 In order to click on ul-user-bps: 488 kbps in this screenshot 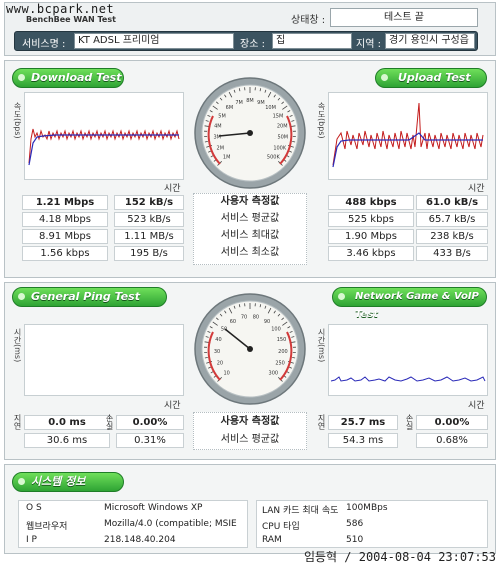, I will do `click(371, 202)`.